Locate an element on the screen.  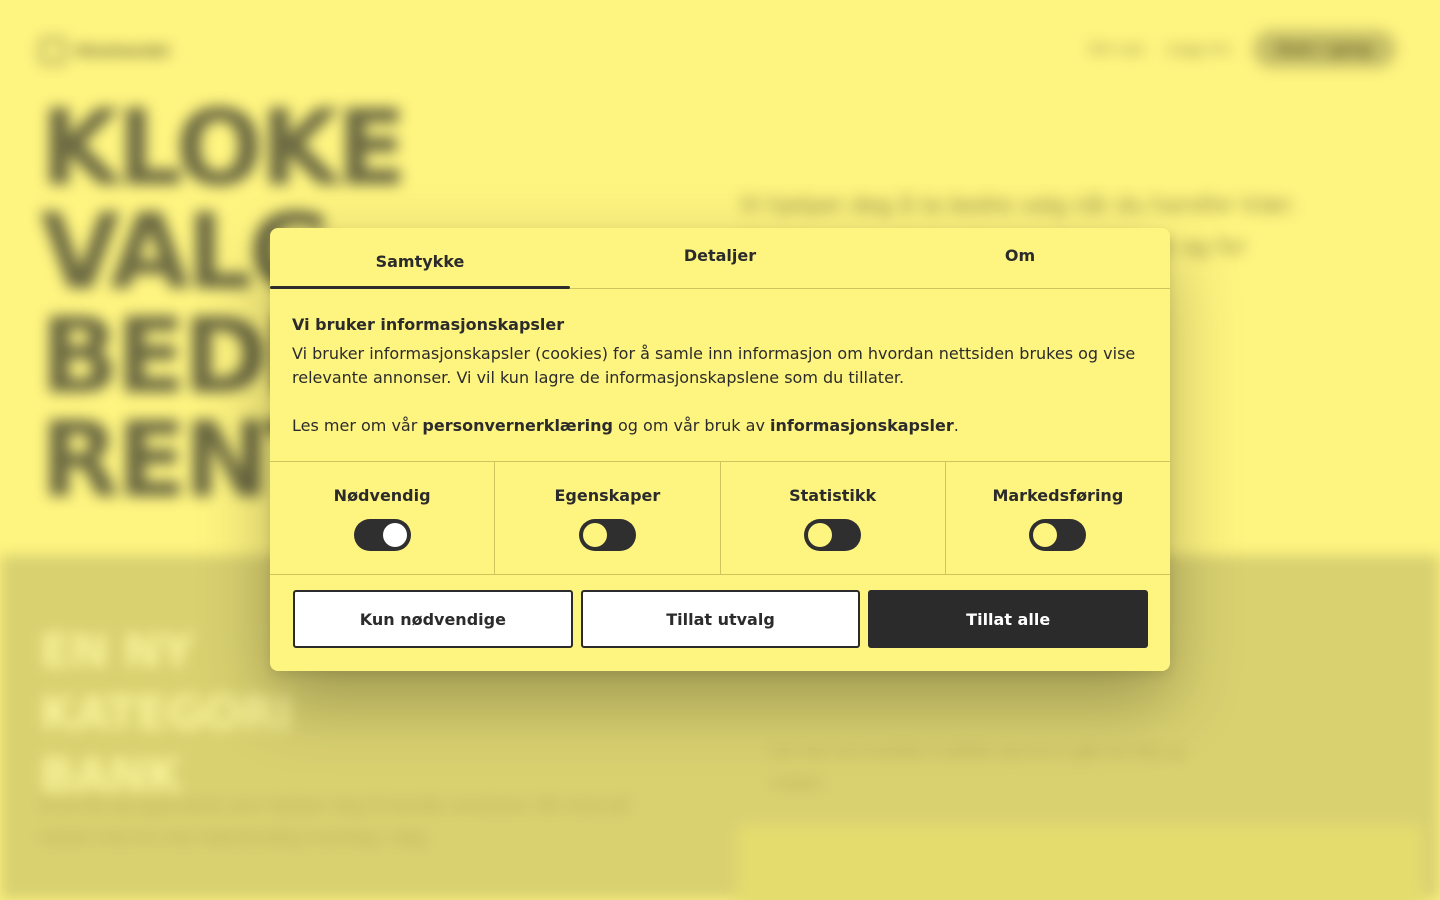
consent-actions: Kun nødvendige Tillat utvalg Tillat alle is located at coordinates (720, 611).